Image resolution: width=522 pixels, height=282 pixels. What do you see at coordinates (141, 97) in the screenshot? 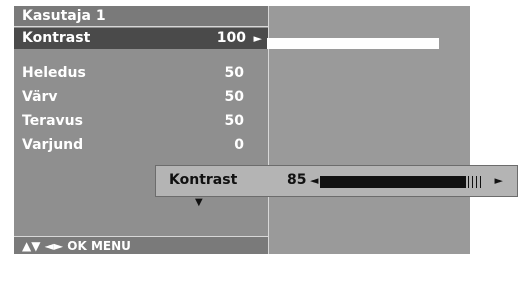
I see `menu-item-varv: Värv 50` at bounding box center [141, 97].